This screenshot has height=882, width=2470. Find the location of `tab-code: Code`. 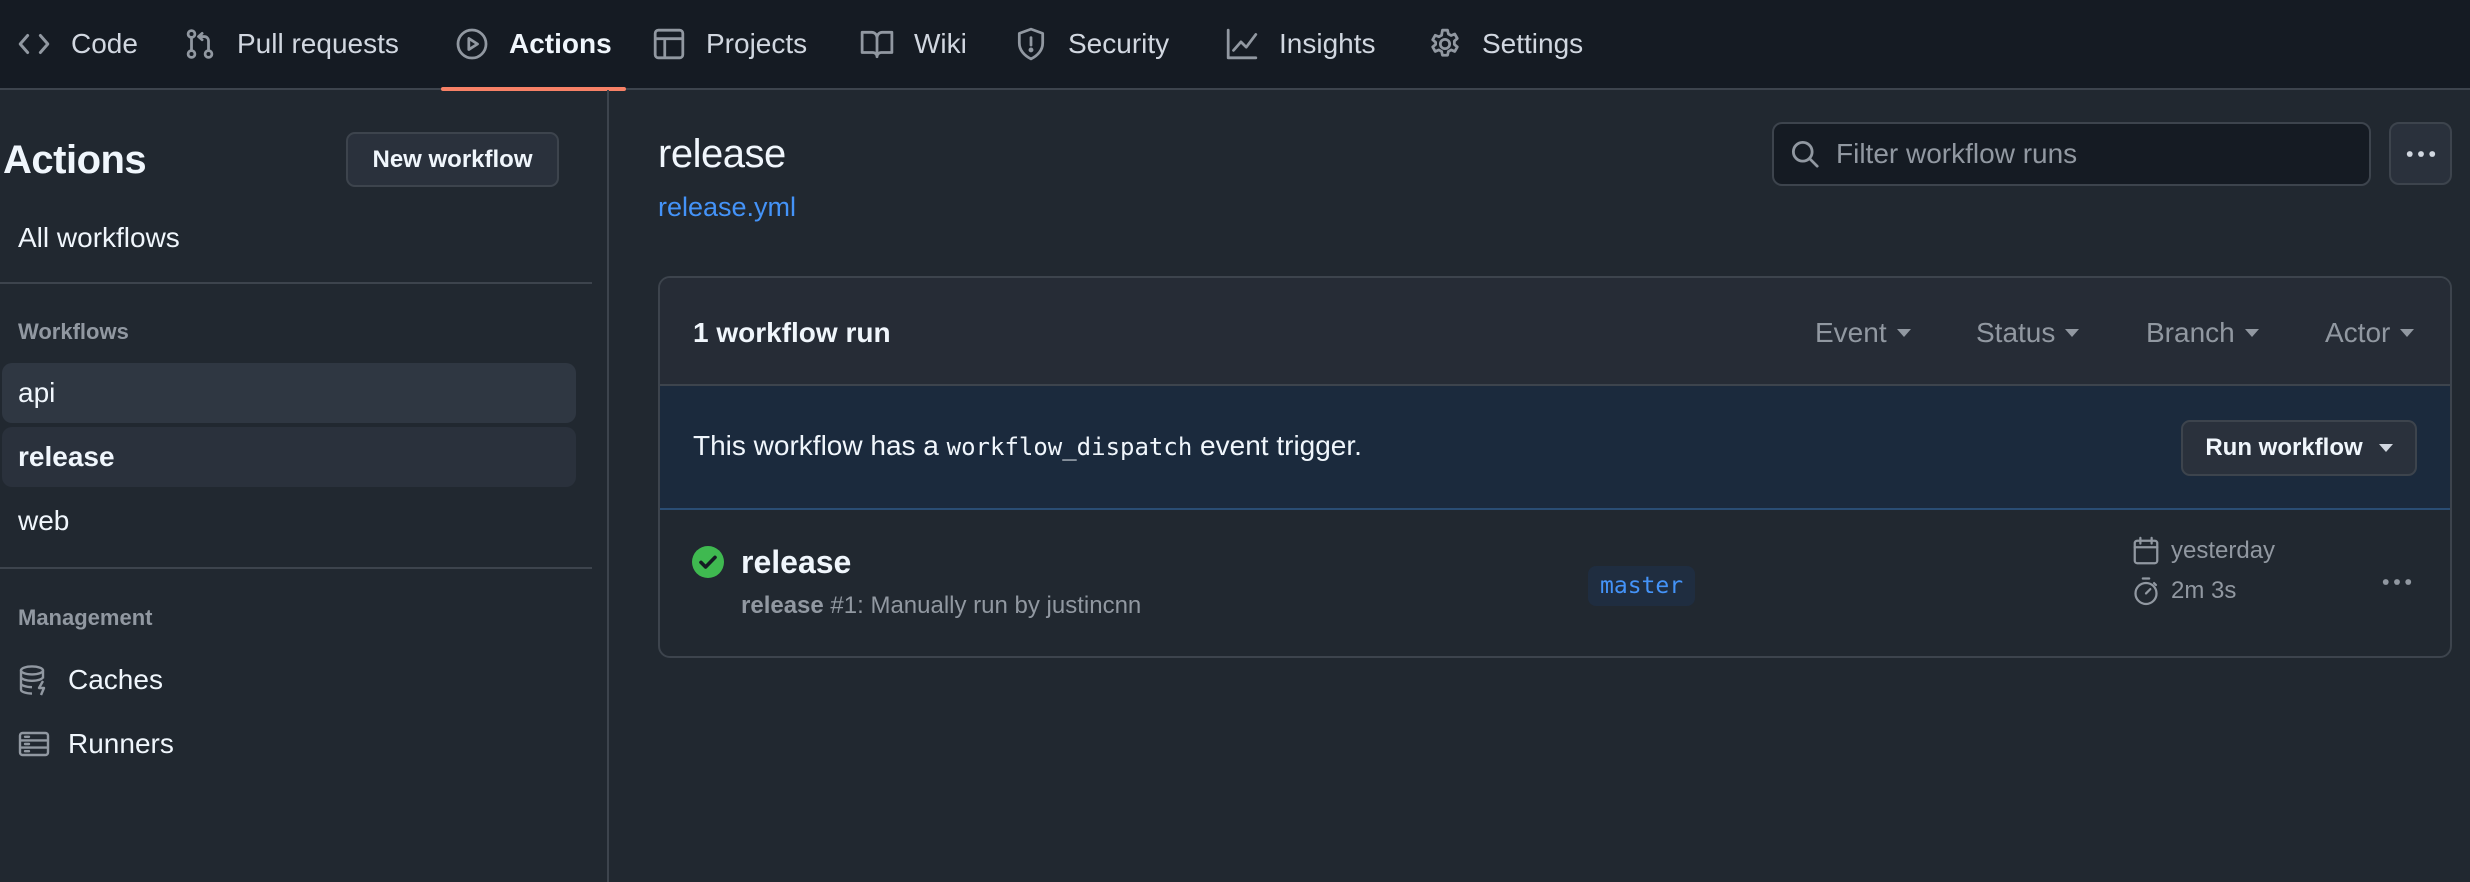

tab-code: Code is located at coordinates (77, 44).